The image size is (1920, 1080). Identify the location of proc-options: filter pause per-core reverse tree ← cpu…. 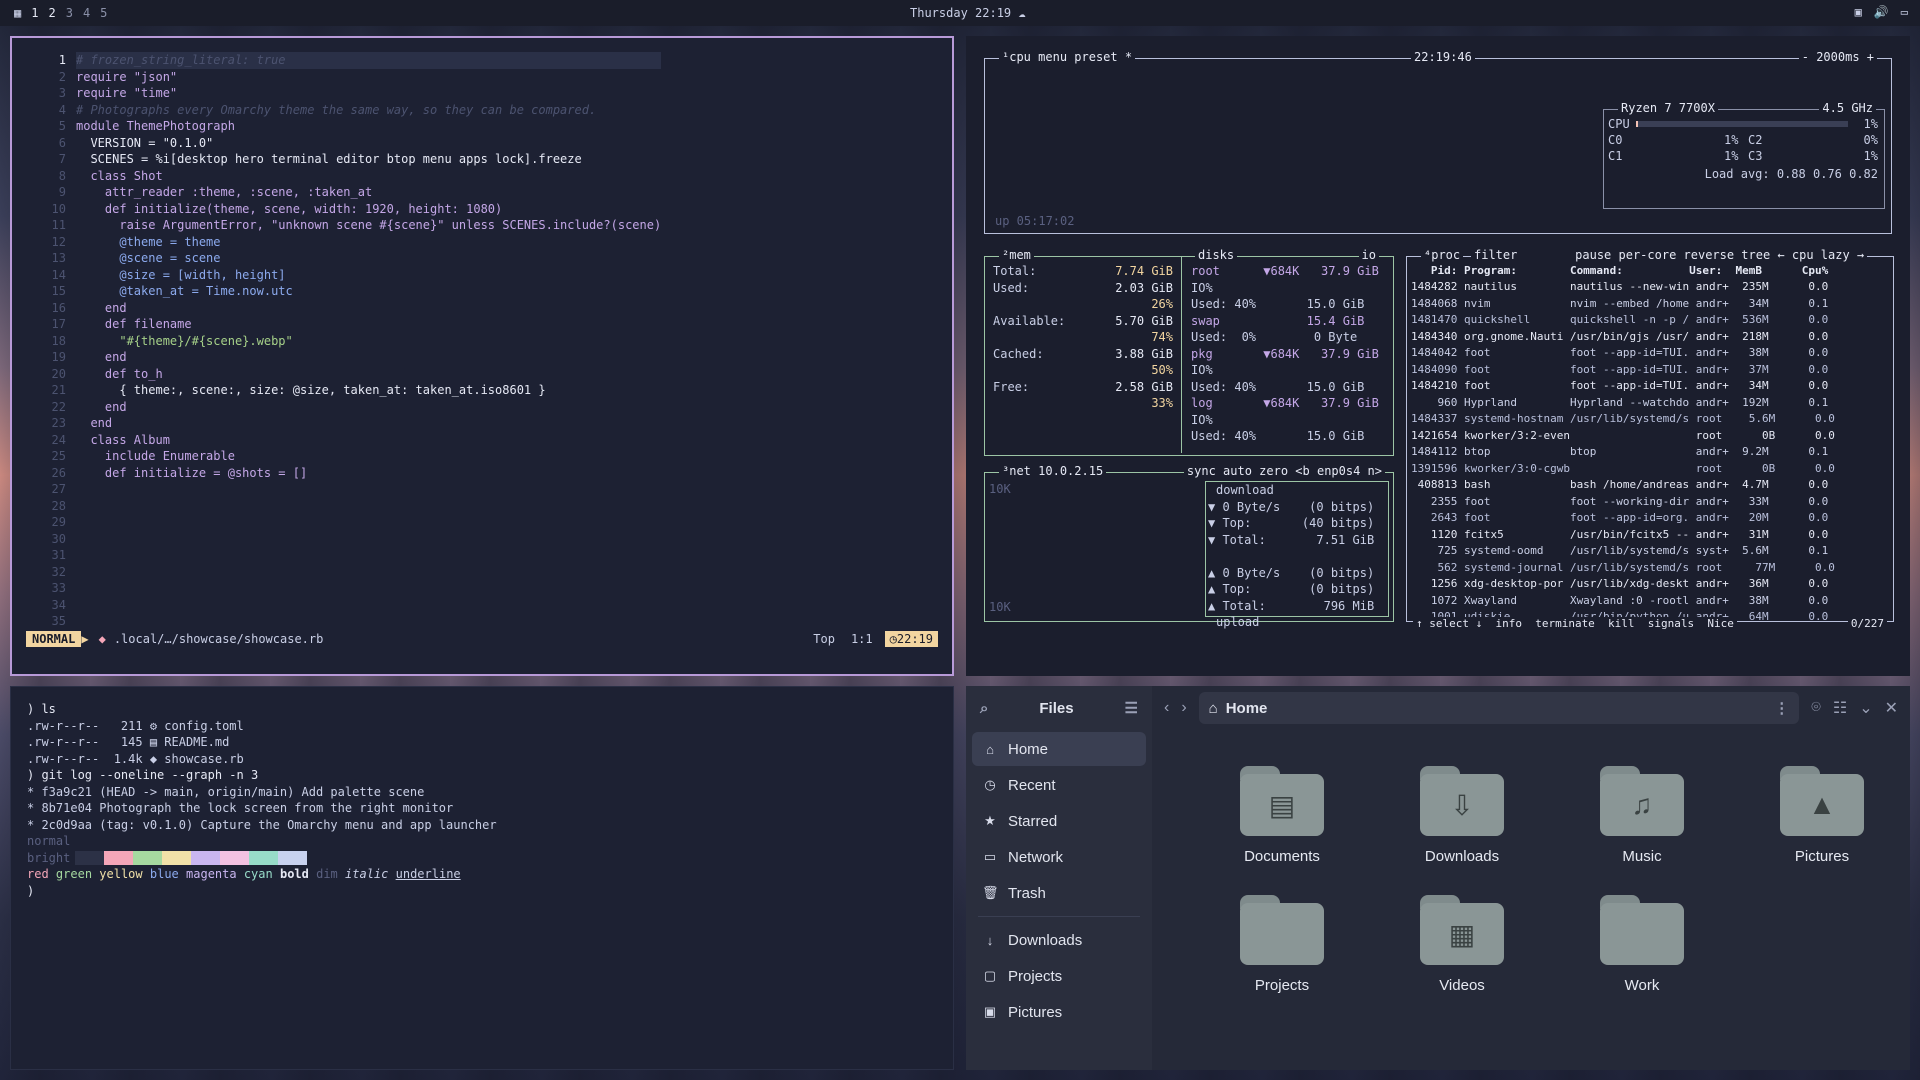
(1669, 255).